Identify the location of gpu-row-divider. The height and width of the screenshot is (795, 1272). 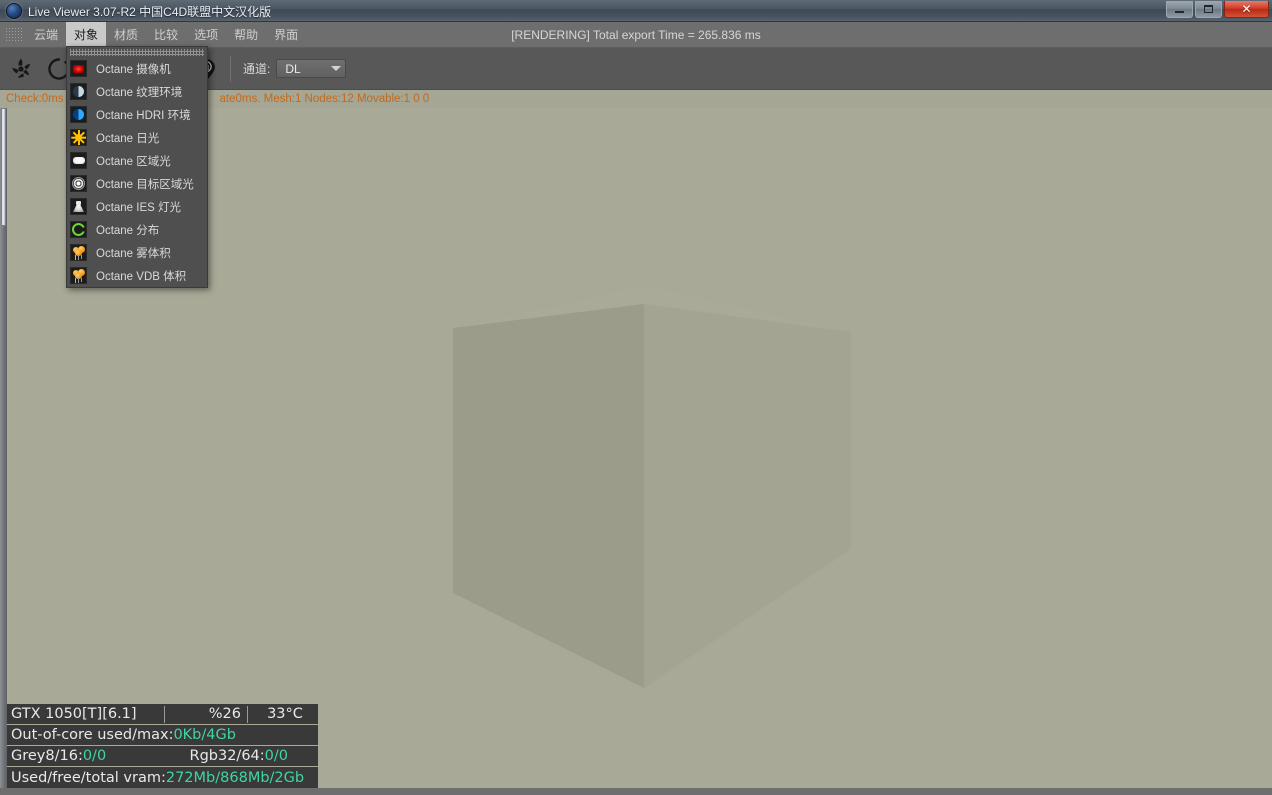
(164, 714).